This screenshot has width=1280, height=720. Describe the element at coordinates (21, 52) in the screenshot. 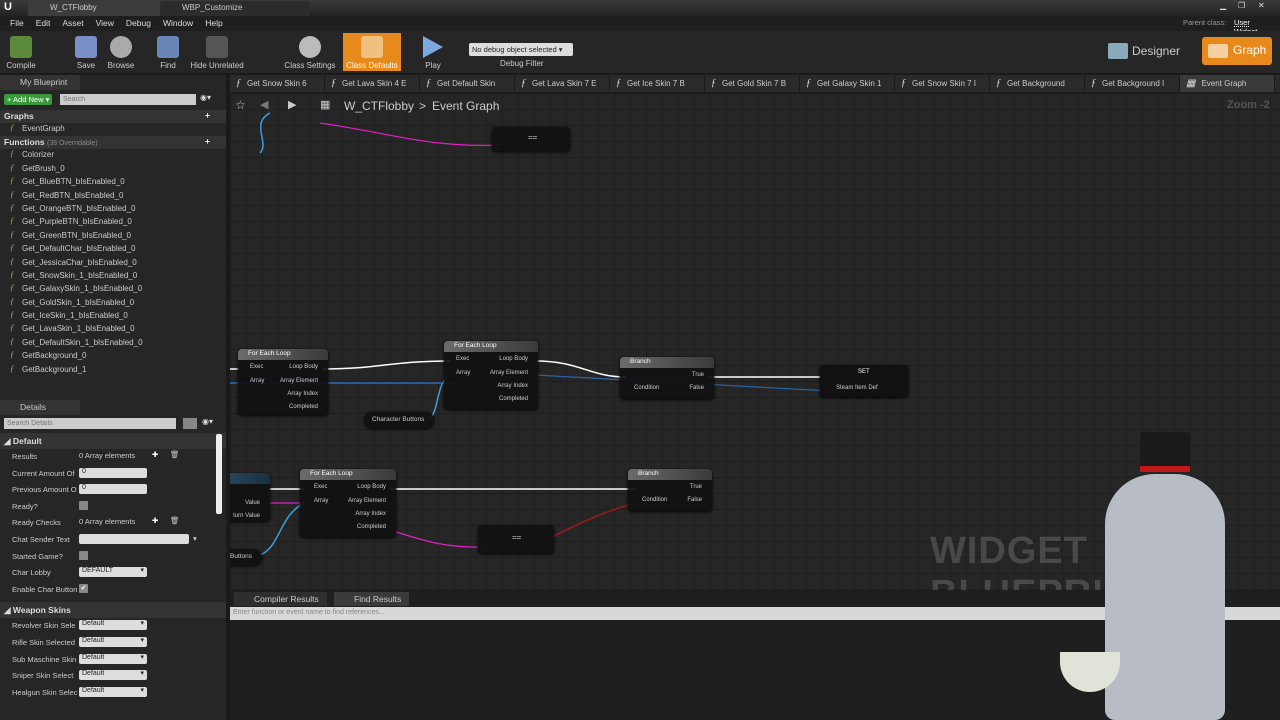

I see `compile-button: Compile` at that location.